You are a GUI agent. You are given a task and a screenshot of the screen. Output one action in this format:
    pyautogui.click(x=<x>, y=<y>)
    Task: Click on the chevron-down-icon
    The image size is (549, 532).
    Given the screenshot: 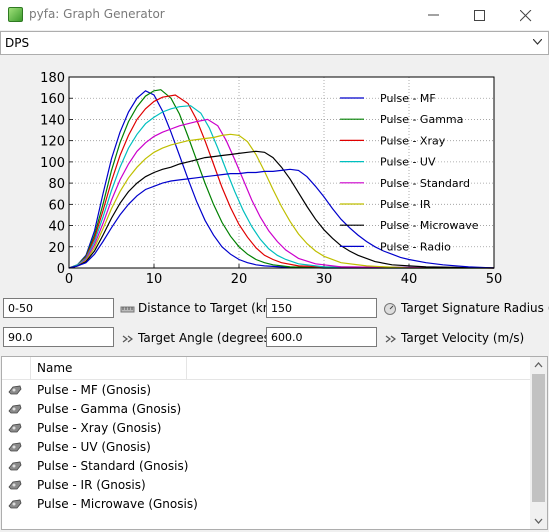 What is the action you would take?
    pyautogui.click(x=537, y=42)
    